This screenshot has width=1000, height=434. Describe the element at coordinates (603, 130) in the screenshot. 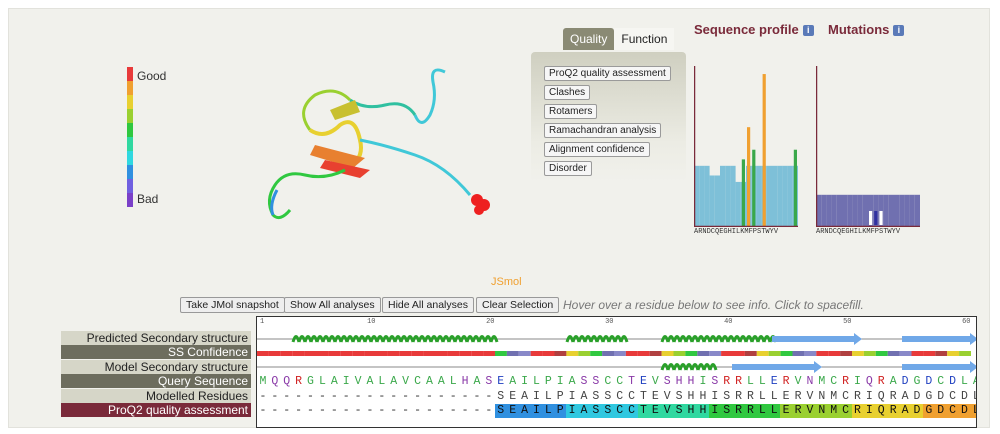

I see `ramachandran-button: Ramachandran analysis` at that location.